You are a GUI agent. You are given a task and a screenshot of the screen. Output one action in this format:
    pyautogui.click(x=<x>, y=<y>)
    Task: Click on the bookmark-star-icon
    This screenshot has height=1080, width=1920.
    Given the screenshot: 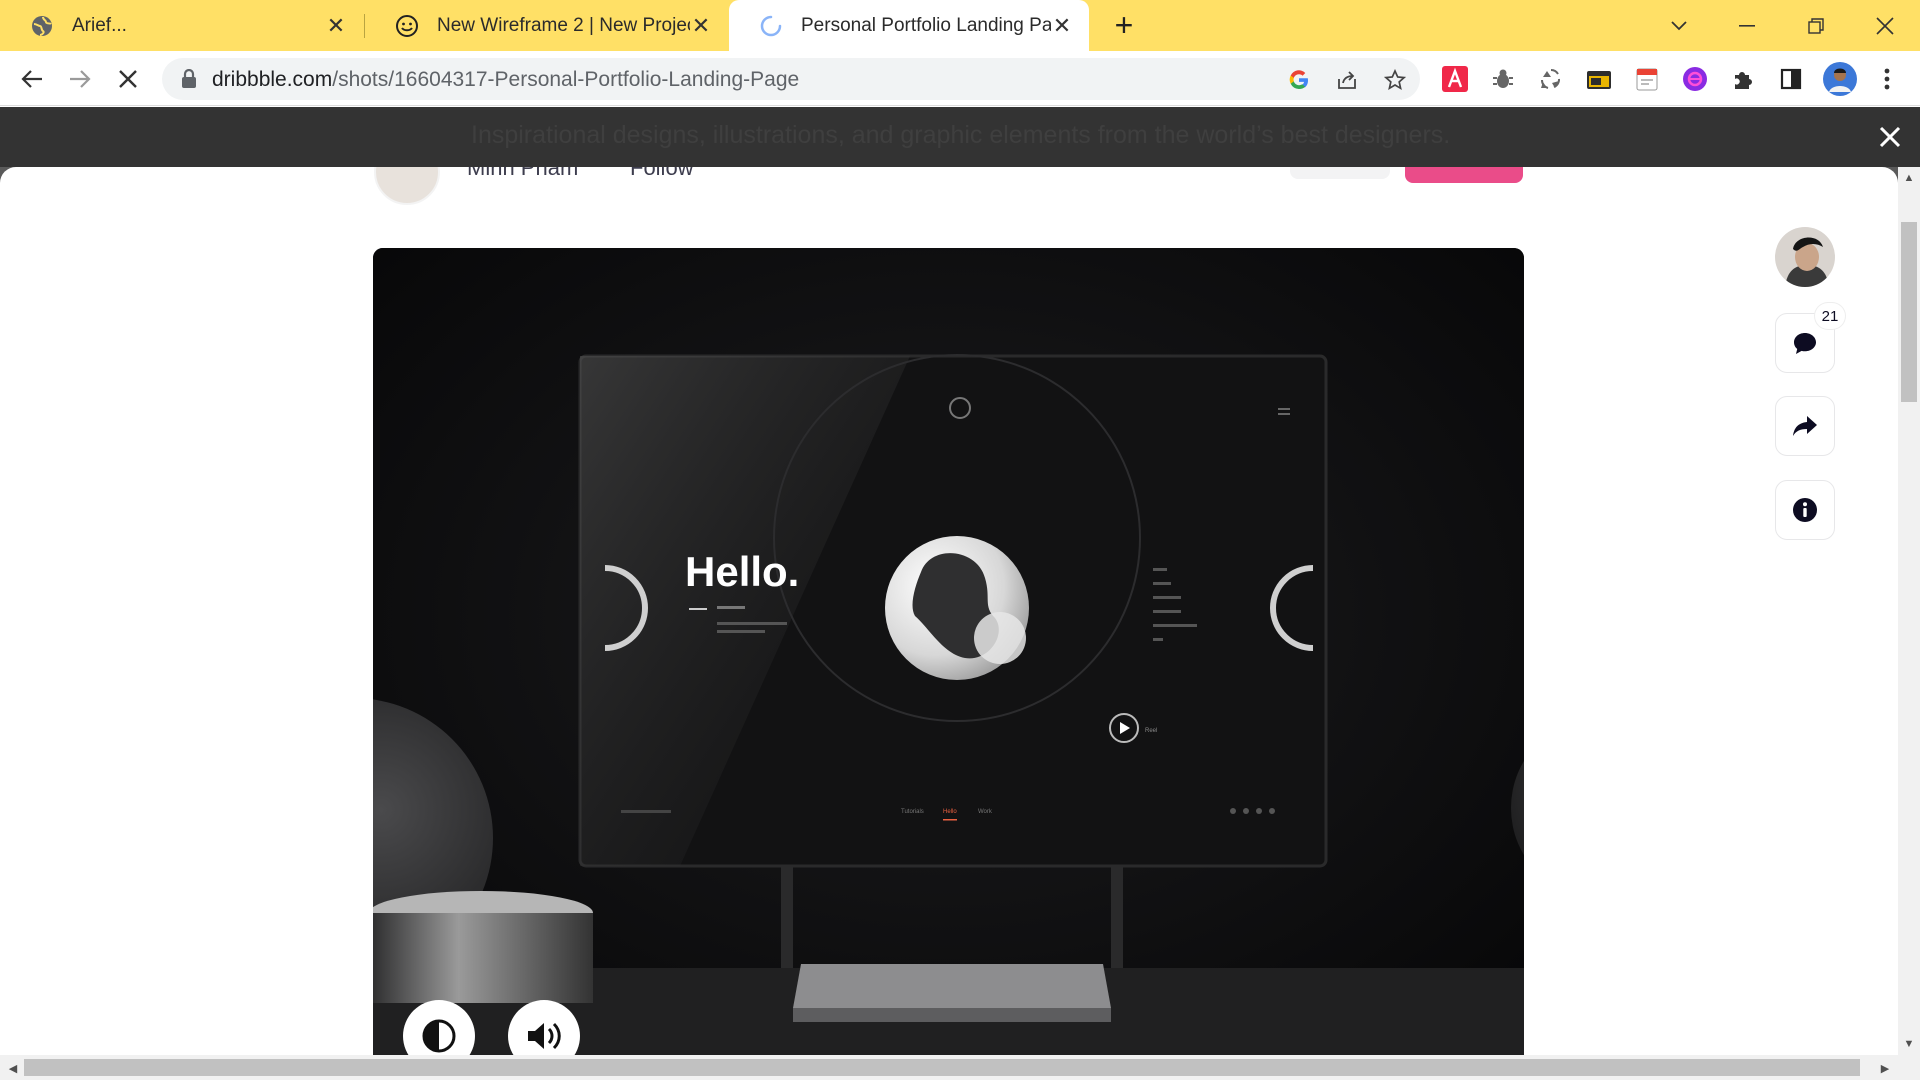 What is the action you would take?
    pyautogui.click(x=1395, y=80)
    